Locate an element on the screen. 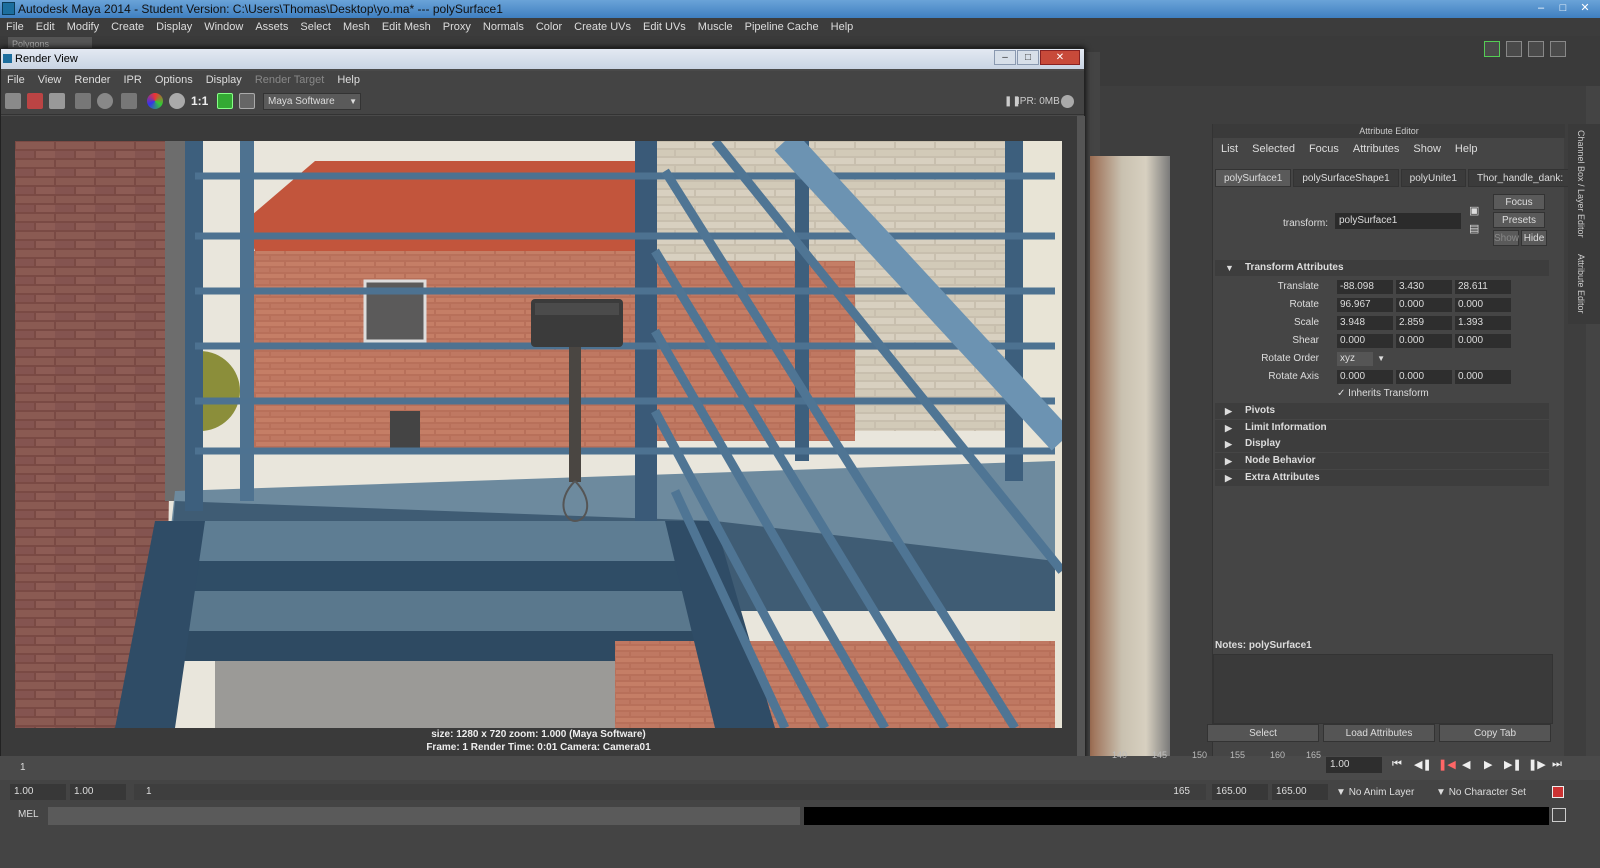 The height and width of the screenshot is (868, 1600). rv-menu-view: View is located at coordinates (50, 80).